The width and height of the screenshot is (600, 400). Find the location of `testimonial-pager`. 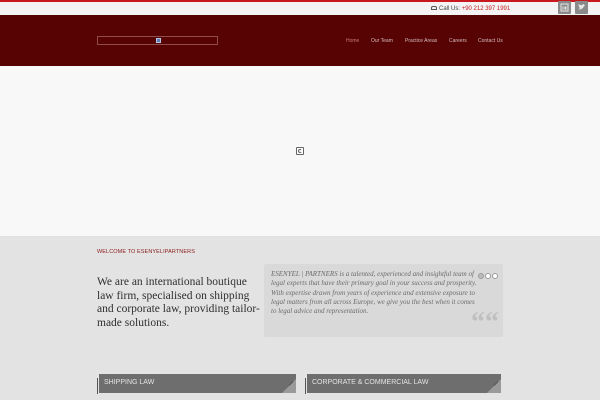

testimonial-pager is located at coordinates (488, 275).